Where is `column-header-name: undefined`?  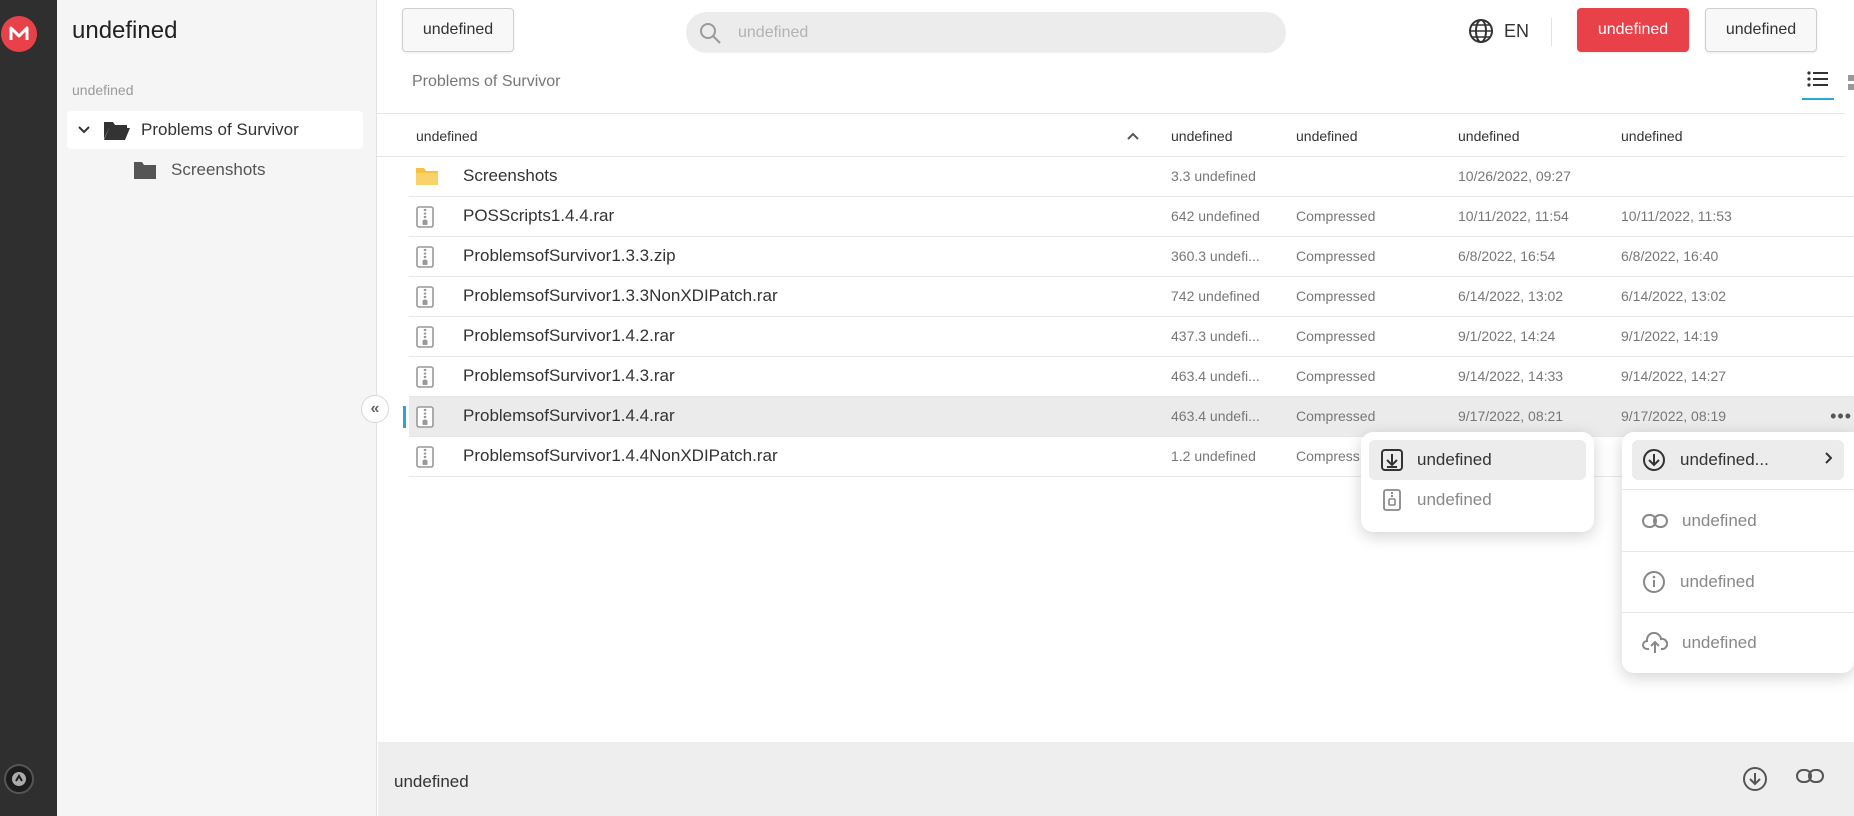 column-header-name: undefined is located at coordinates (447, 136).